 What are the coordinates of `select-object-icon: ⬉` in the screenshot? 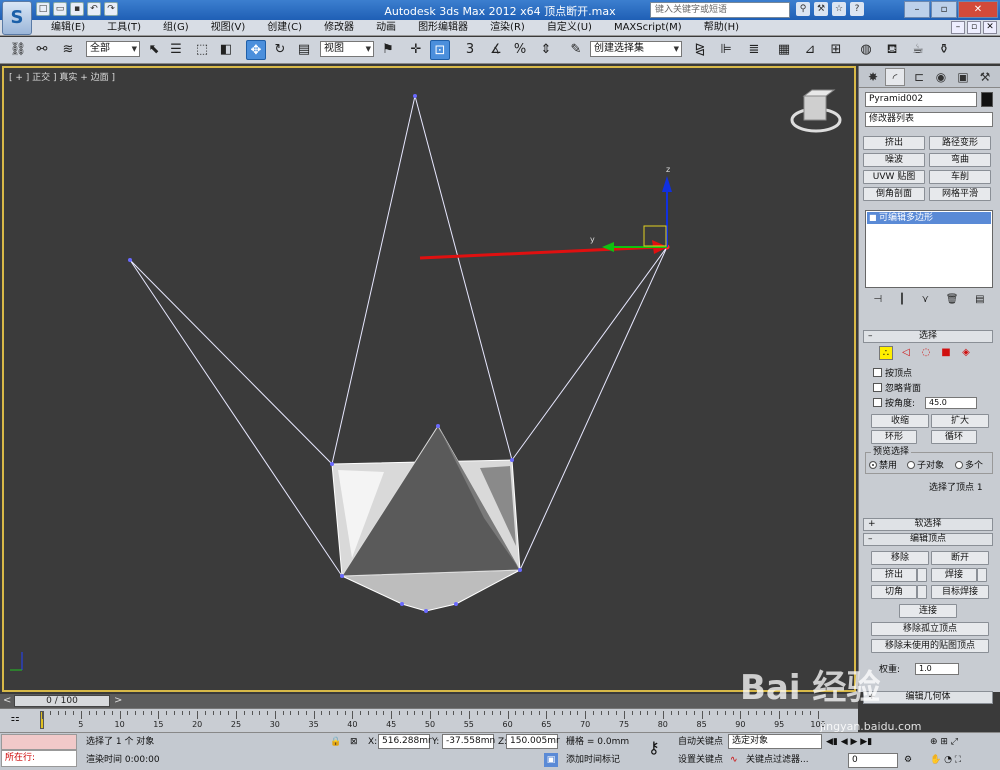 It's located at (154, 50).